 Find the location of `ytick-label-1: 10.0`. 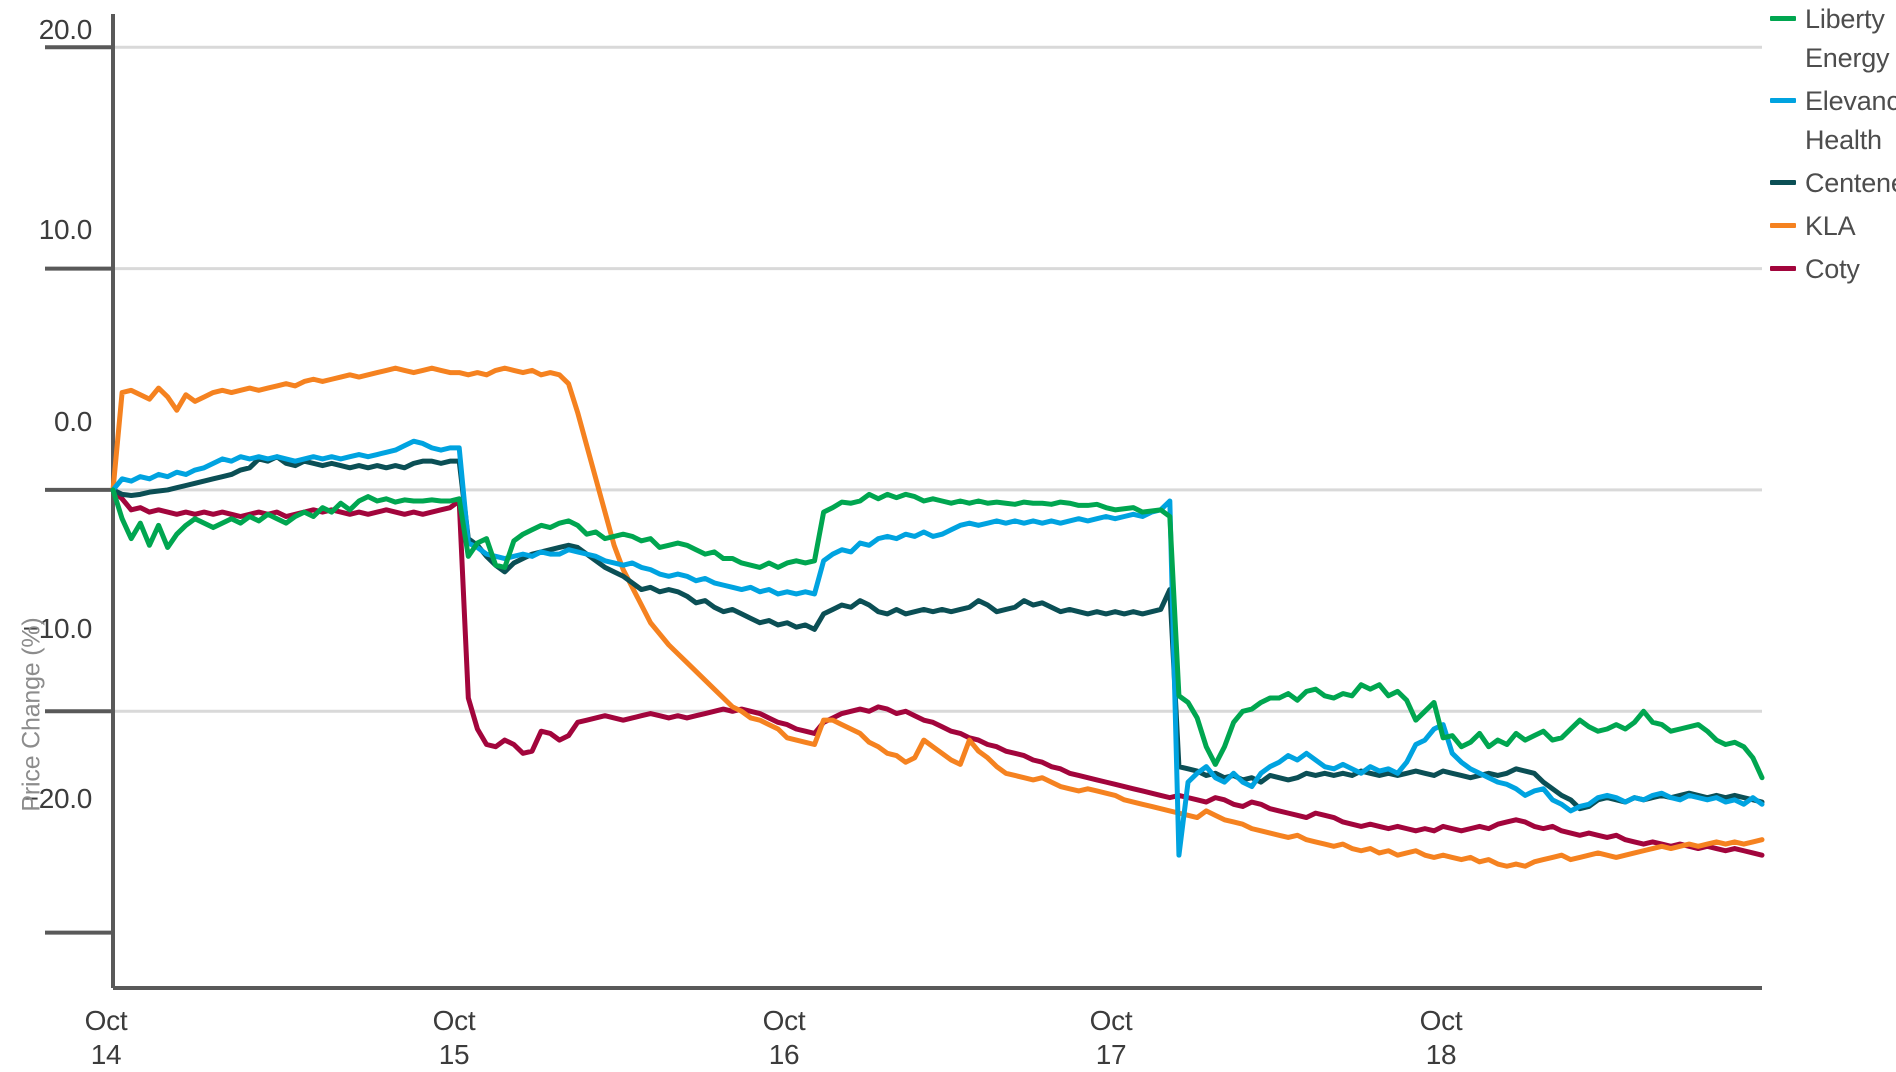

ytick-label-1: 10.0 is located at coordinates (65, 229).